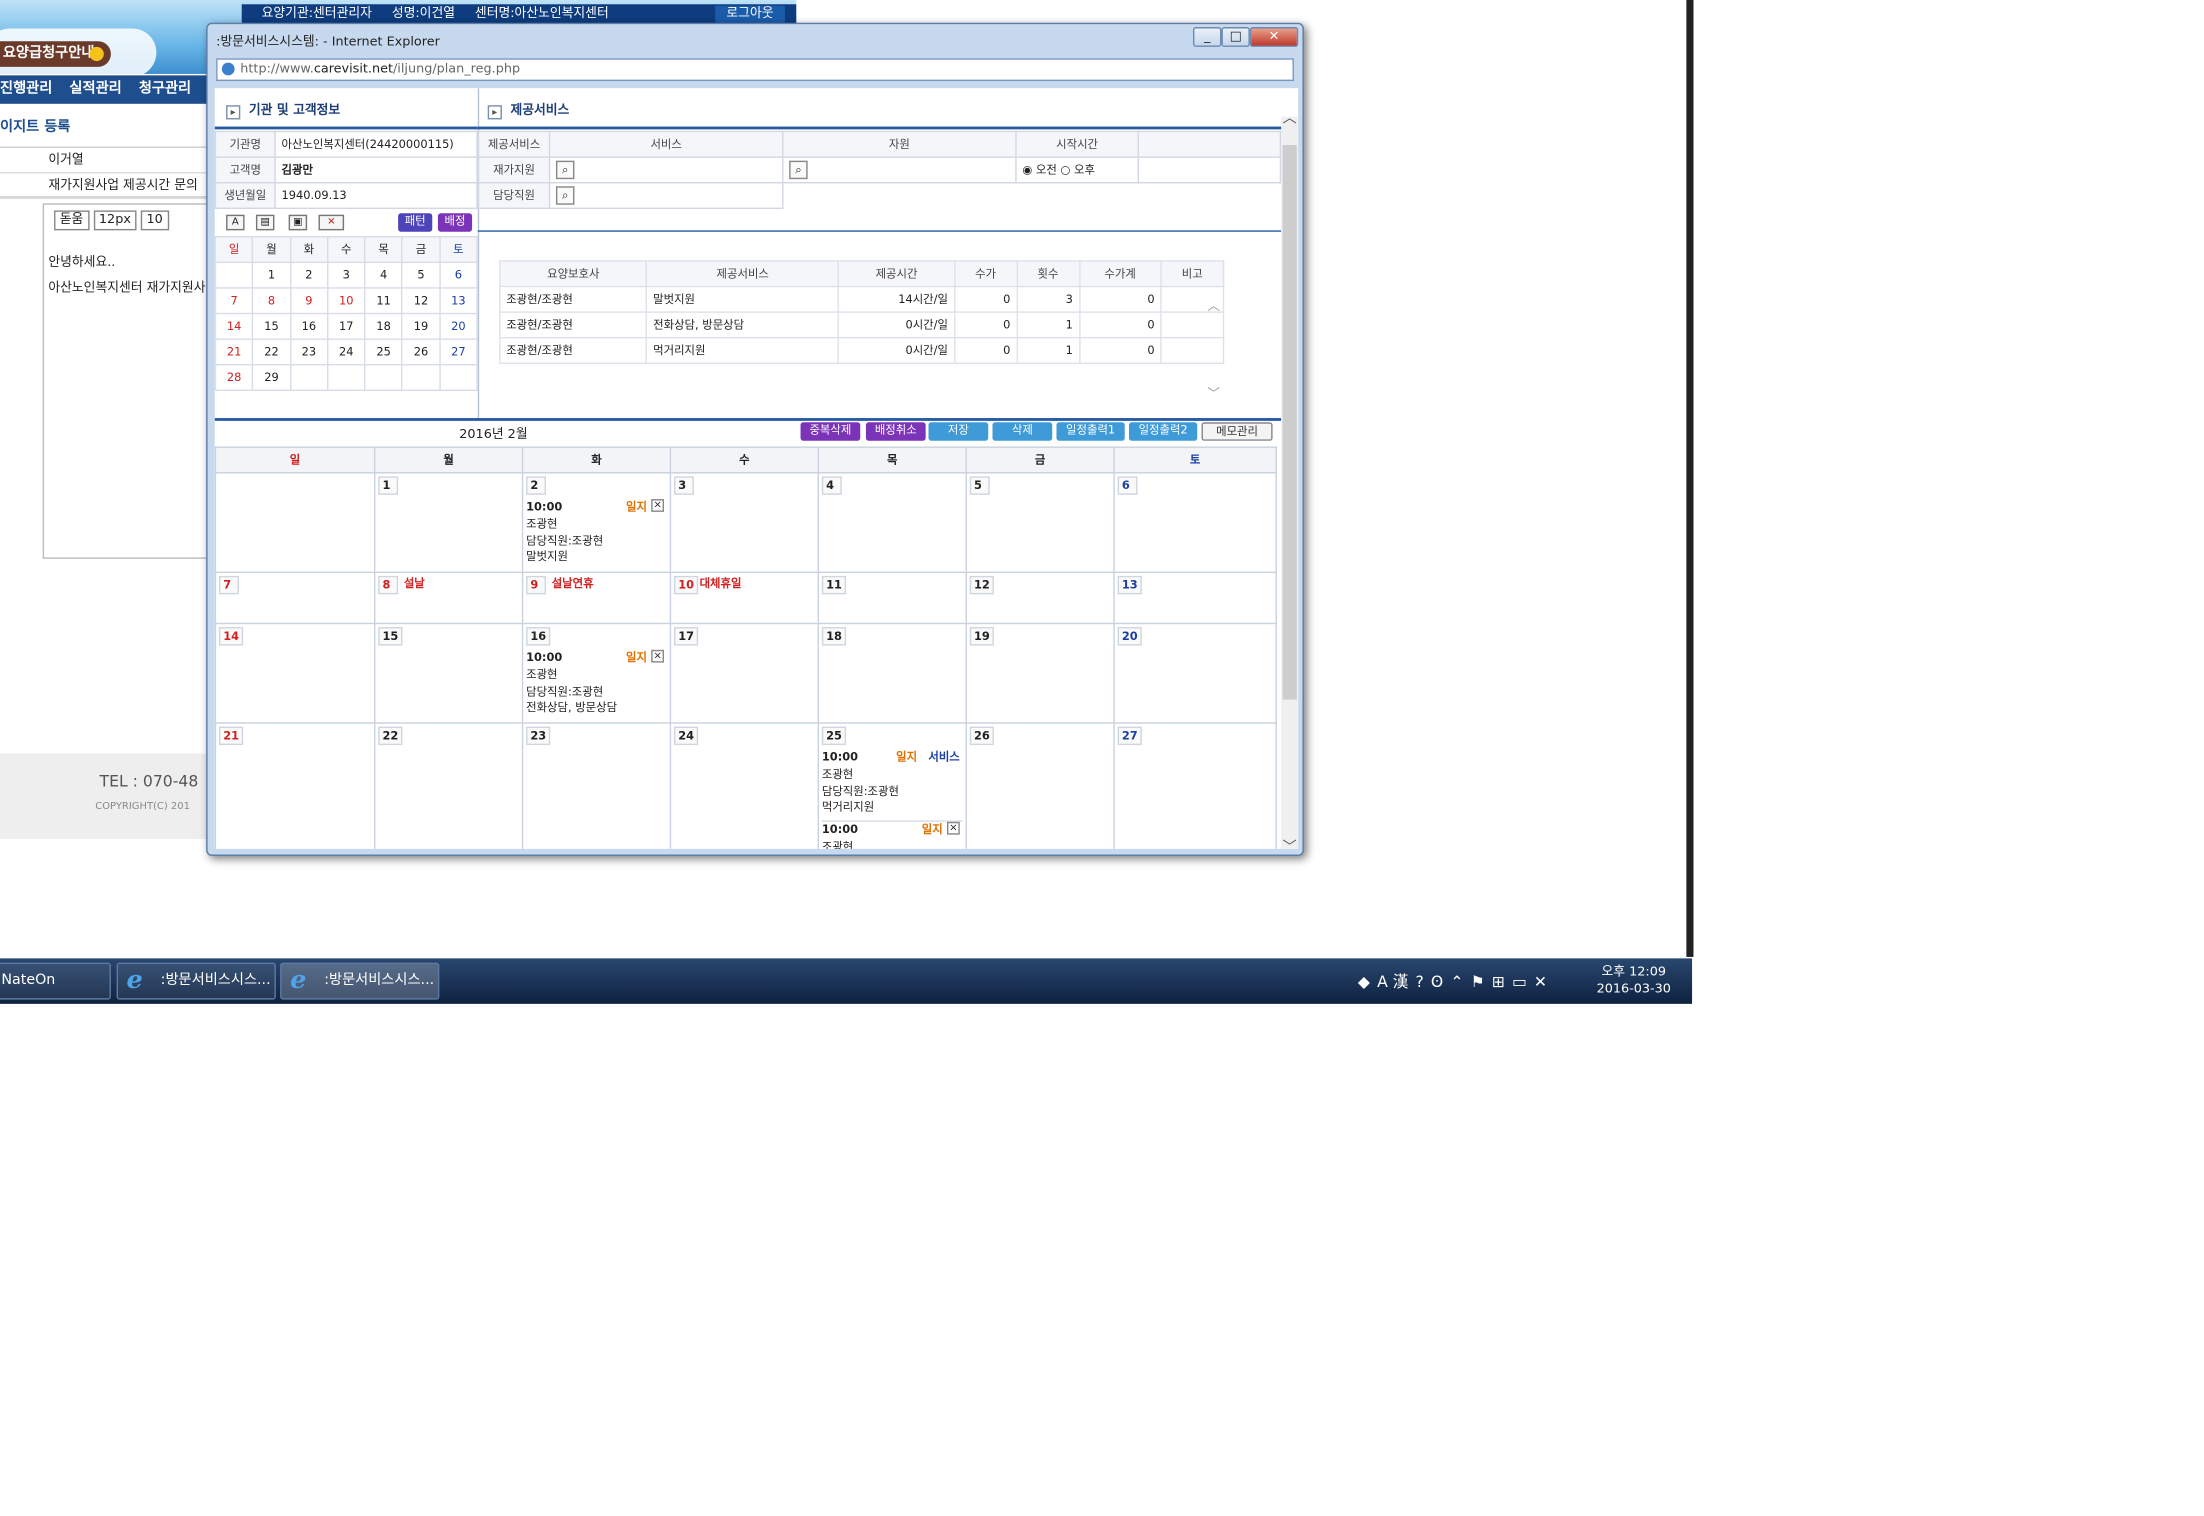 The height and width of the screenshot is (1516, 2204). I want to click on service-link: 서비스, so click(943, 757).